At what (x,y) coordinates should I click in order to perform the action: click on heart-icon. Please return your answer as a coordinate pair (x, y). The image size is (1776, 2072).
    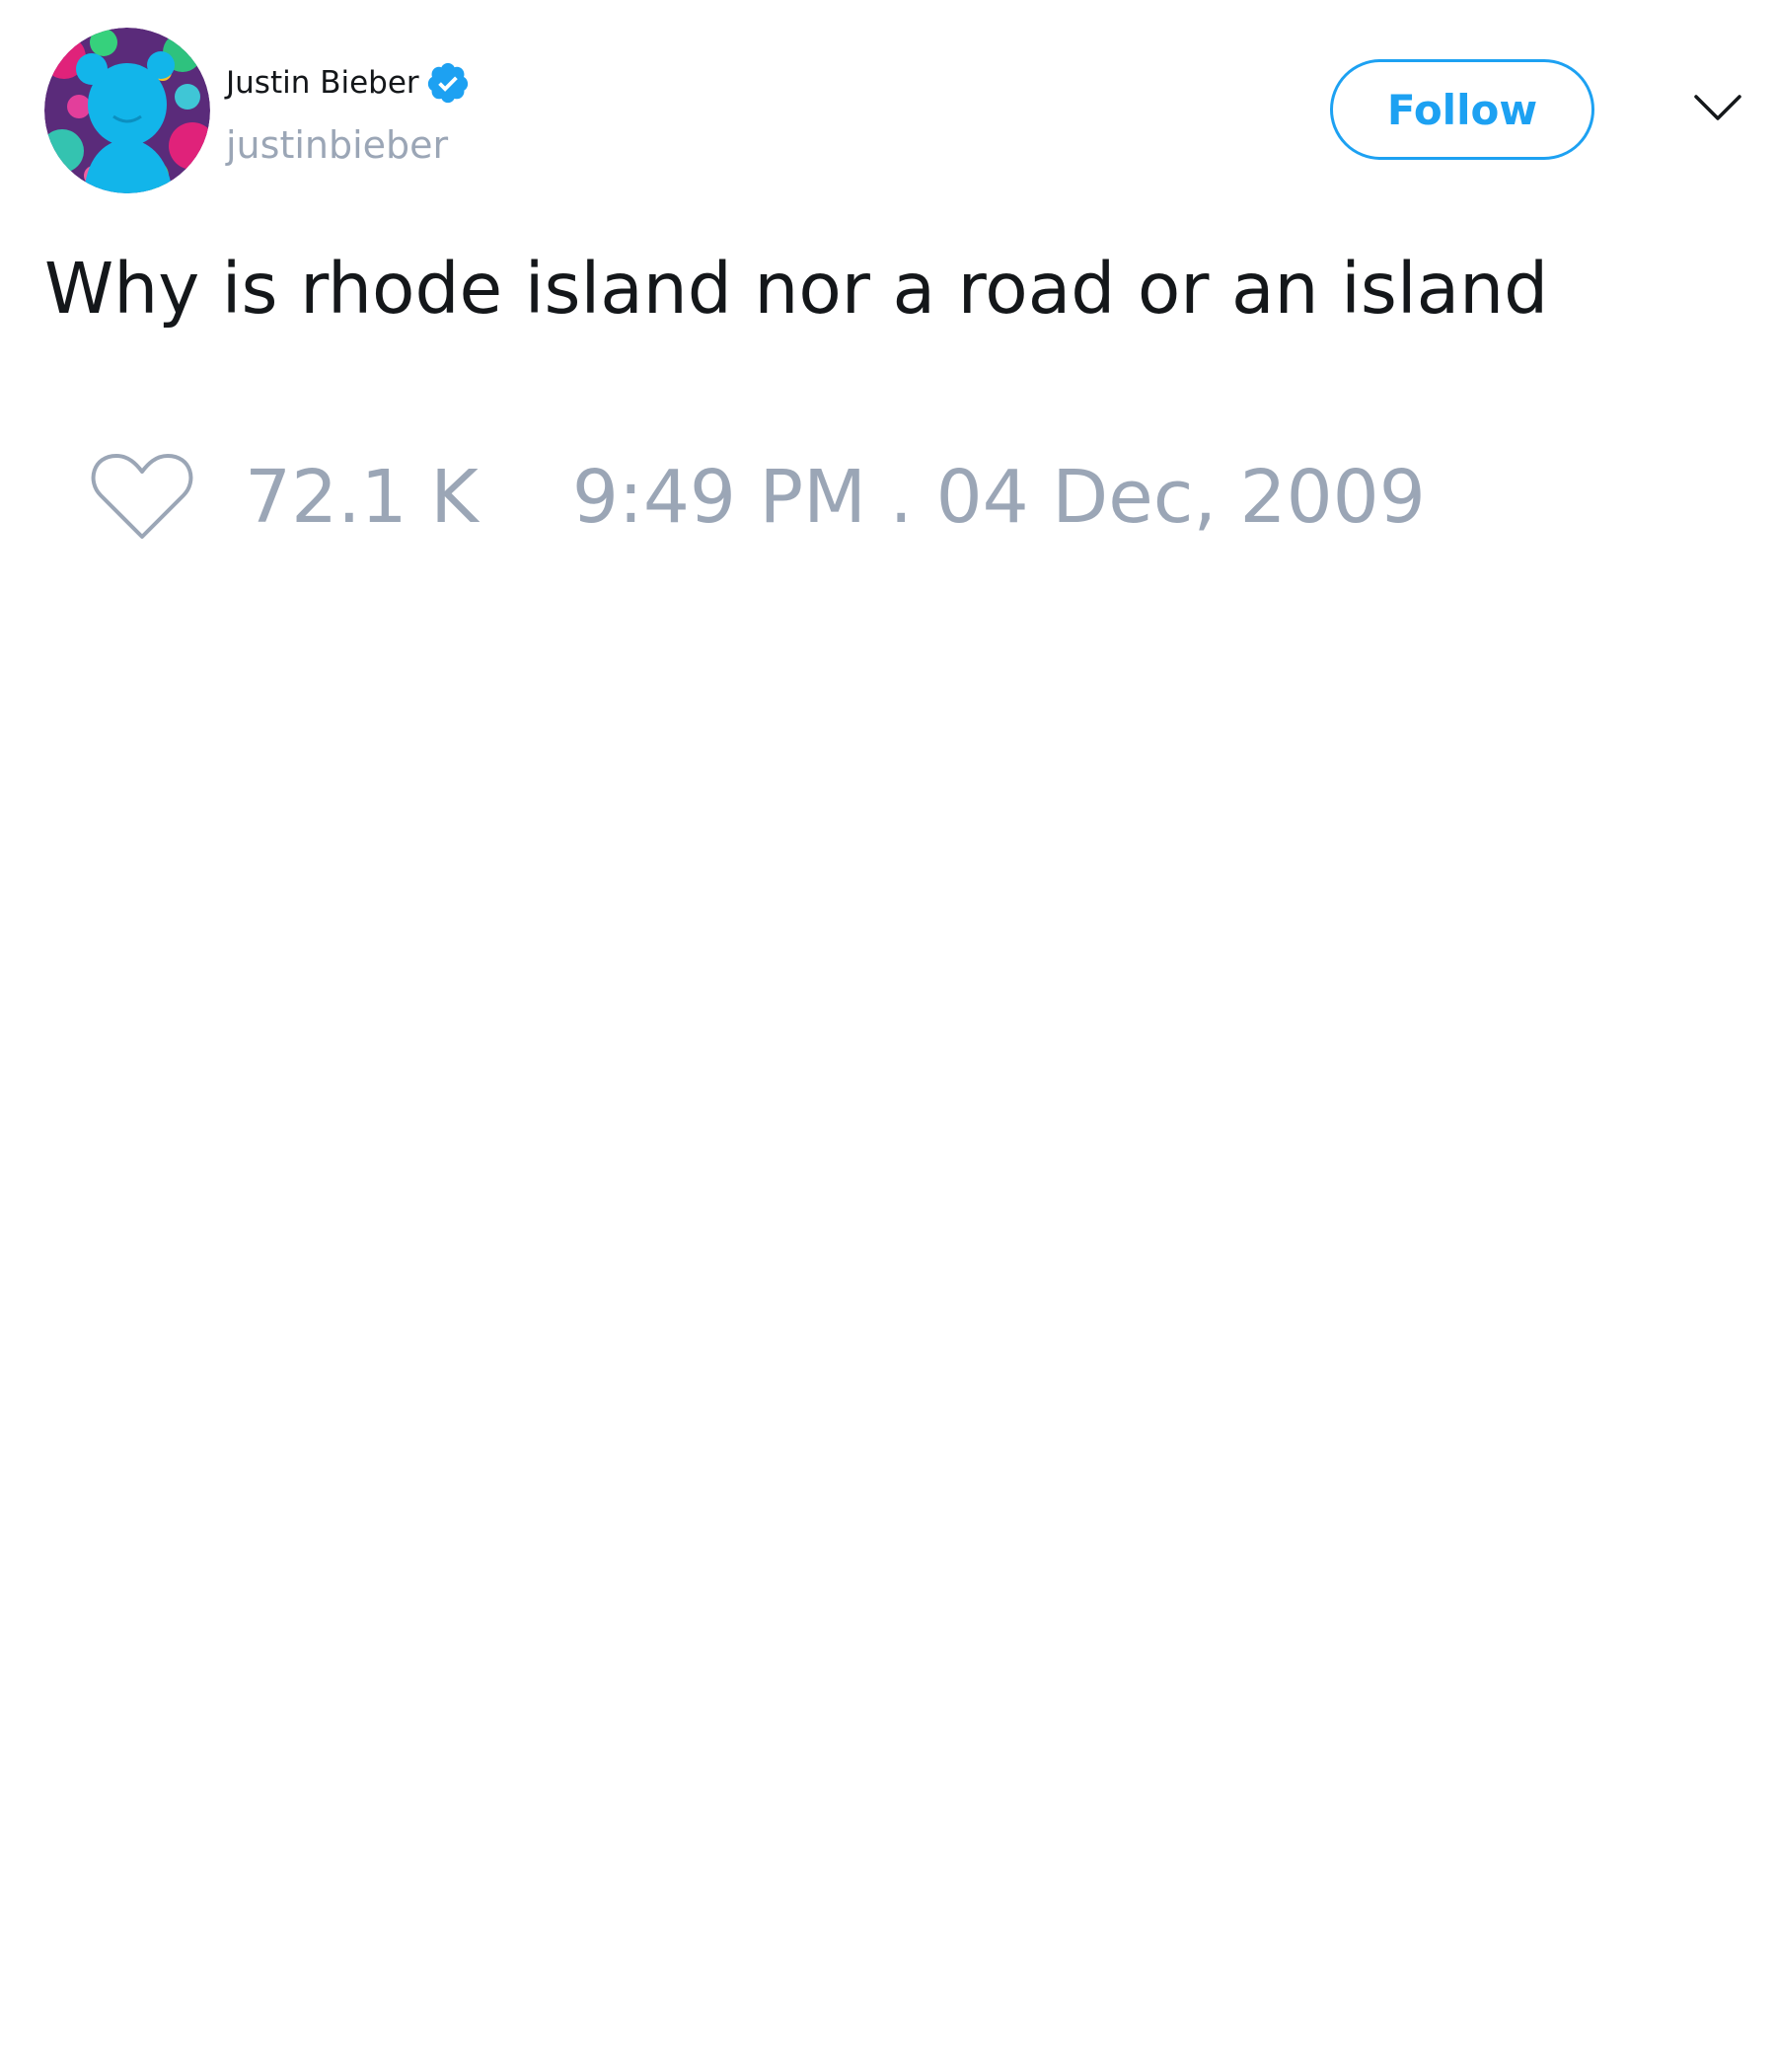
    Looking at the image, I should click on (142, 498).